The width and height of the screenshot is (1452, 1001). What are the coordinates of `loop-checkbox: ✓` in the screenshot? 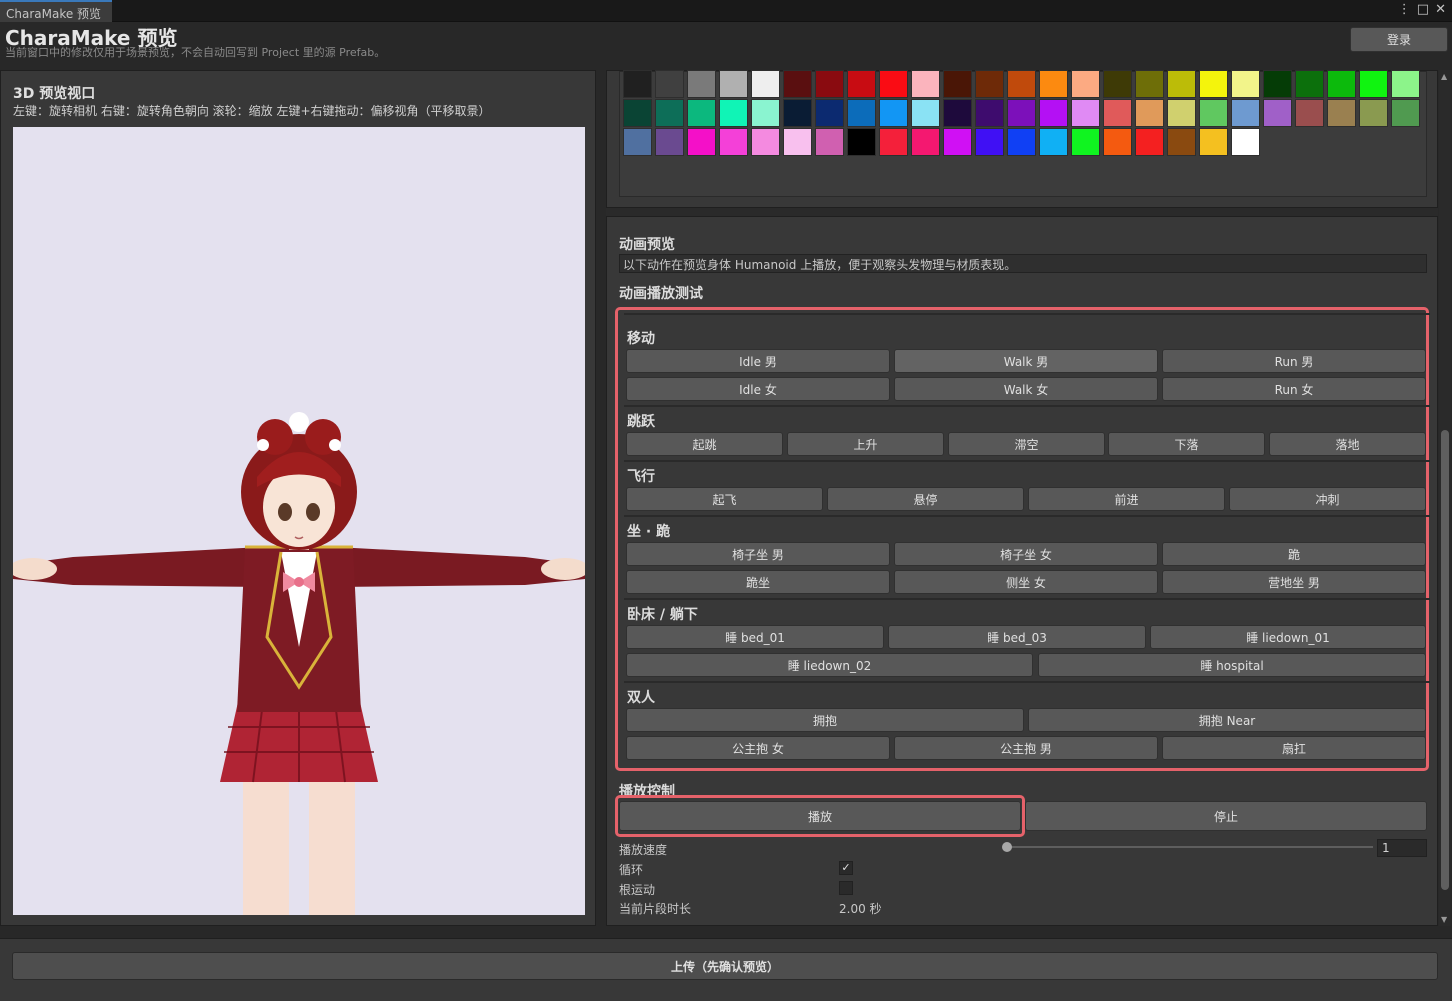 It's located at (846, 868).